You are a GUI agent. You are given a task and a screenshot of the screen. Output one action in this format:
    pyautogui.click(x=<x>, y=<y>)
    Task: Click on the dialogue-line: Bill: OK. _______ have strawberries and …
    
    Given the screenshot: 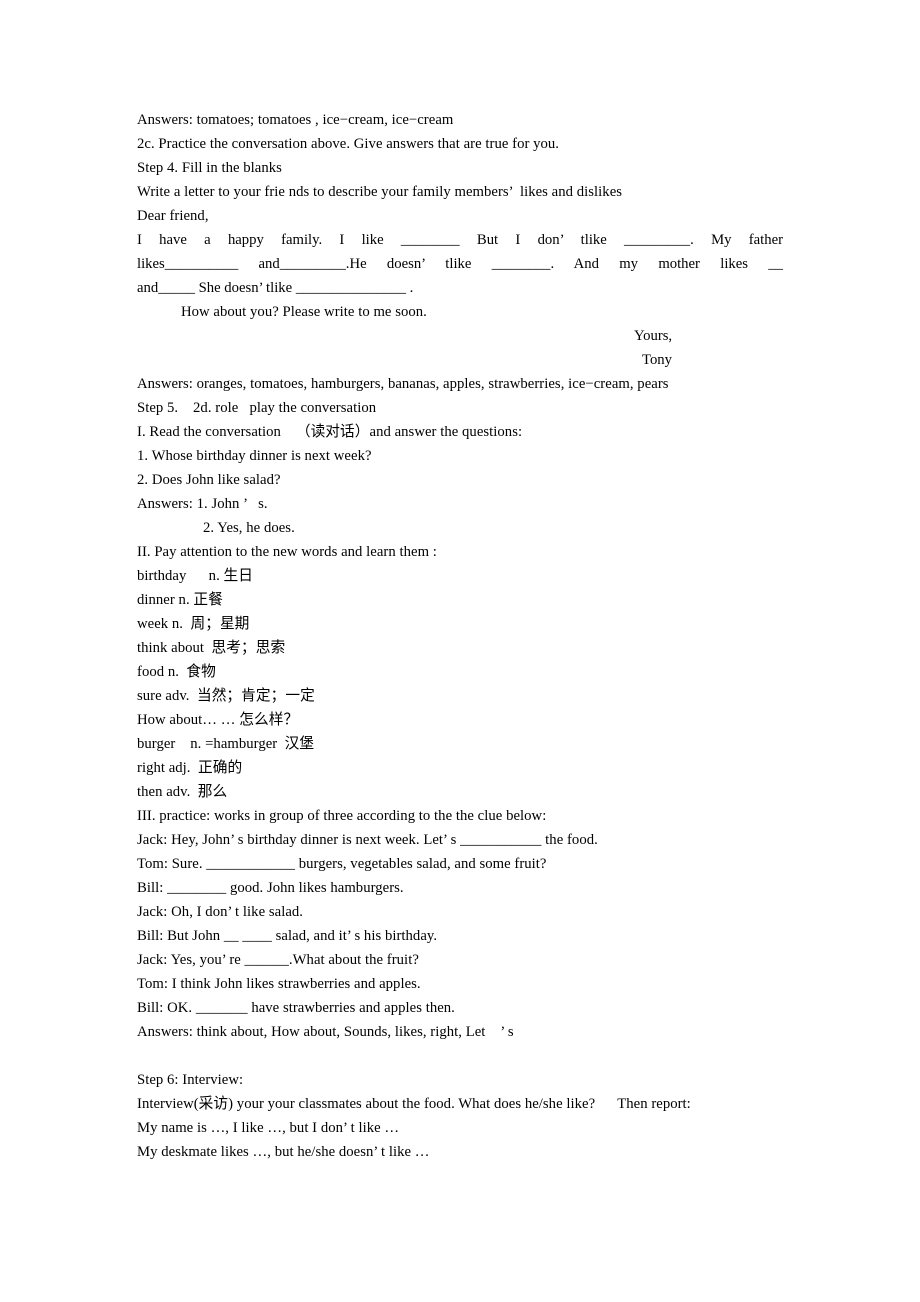 What is the action you would take?
    pyautogui.click(x=296, y=1008)
    